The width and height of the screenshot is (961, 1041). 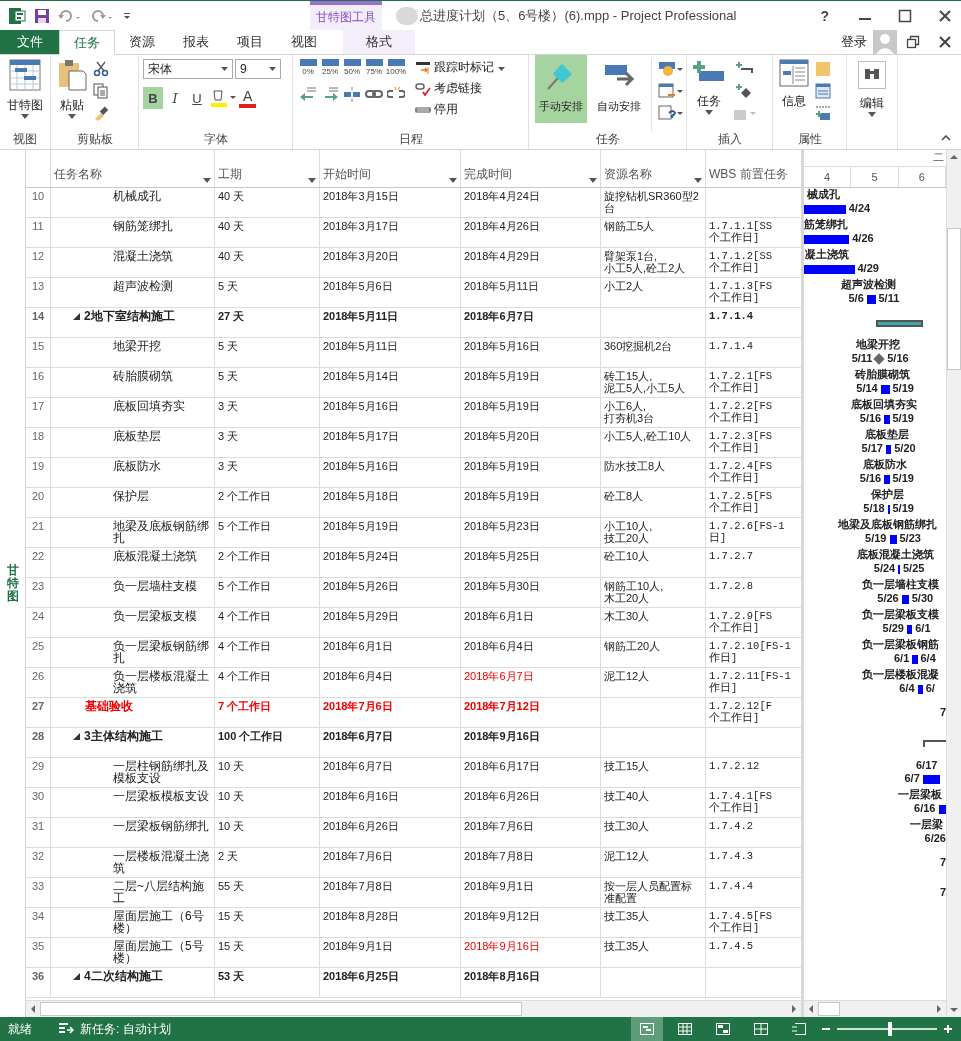 I want to click on redo-icon, so click(x=102, y=15).